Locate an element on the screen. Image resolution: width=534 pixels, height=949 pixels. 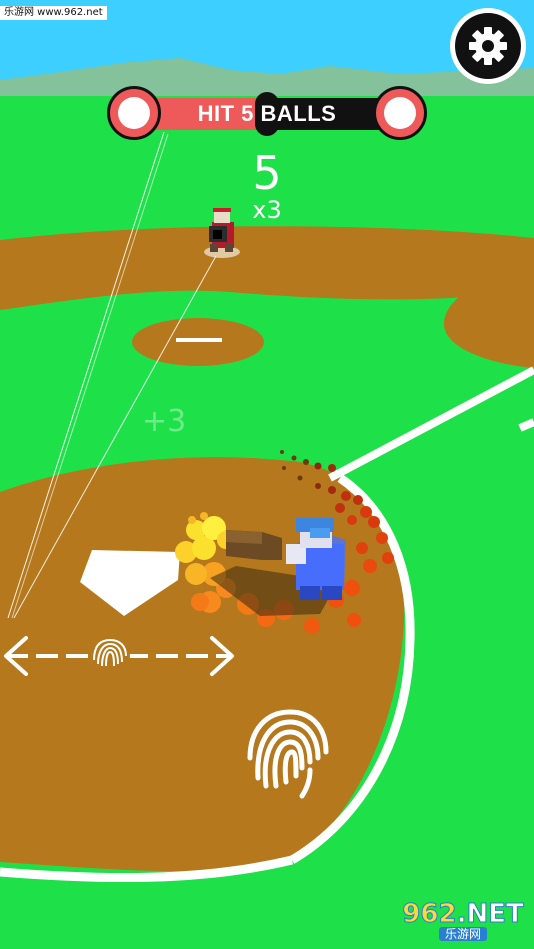
objective-banner: HIT 5 BALLS is located at coordinates (267, 114).